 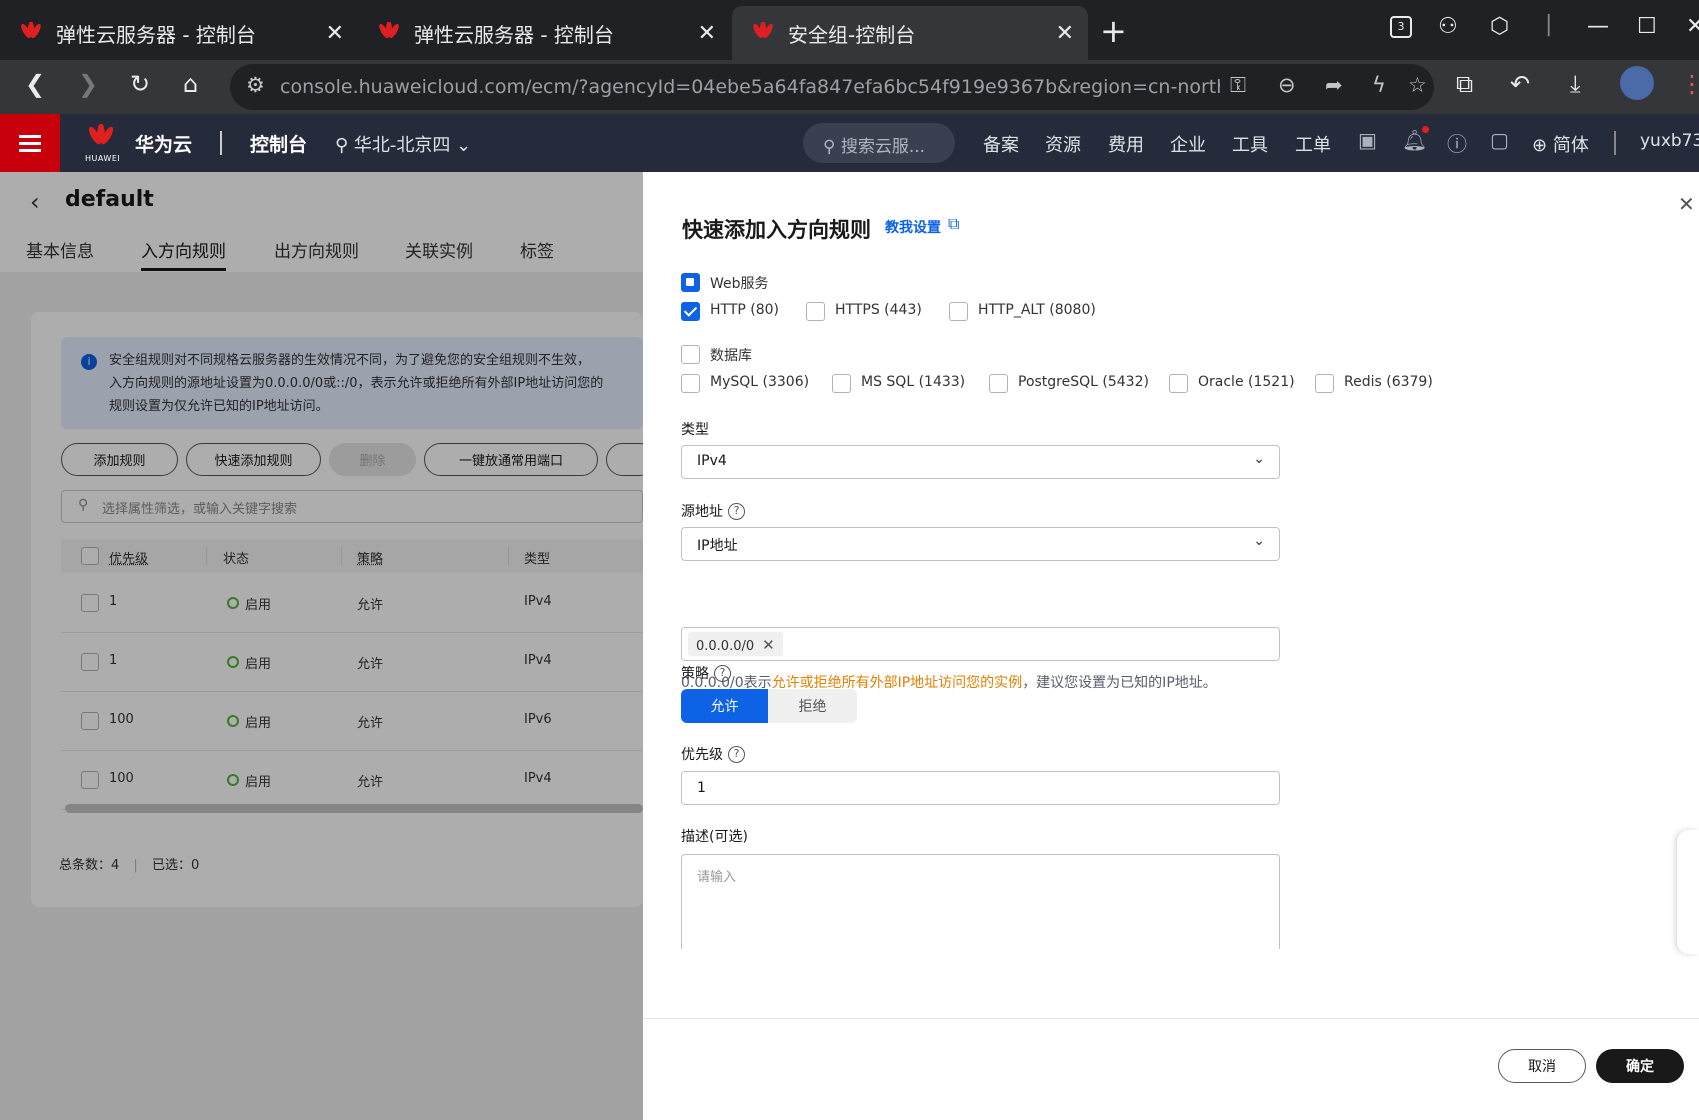 What do you see at coordinates (1324, 383) in the screenshot?
I see `redis-checkbox` at bounding box center [1324, 383].